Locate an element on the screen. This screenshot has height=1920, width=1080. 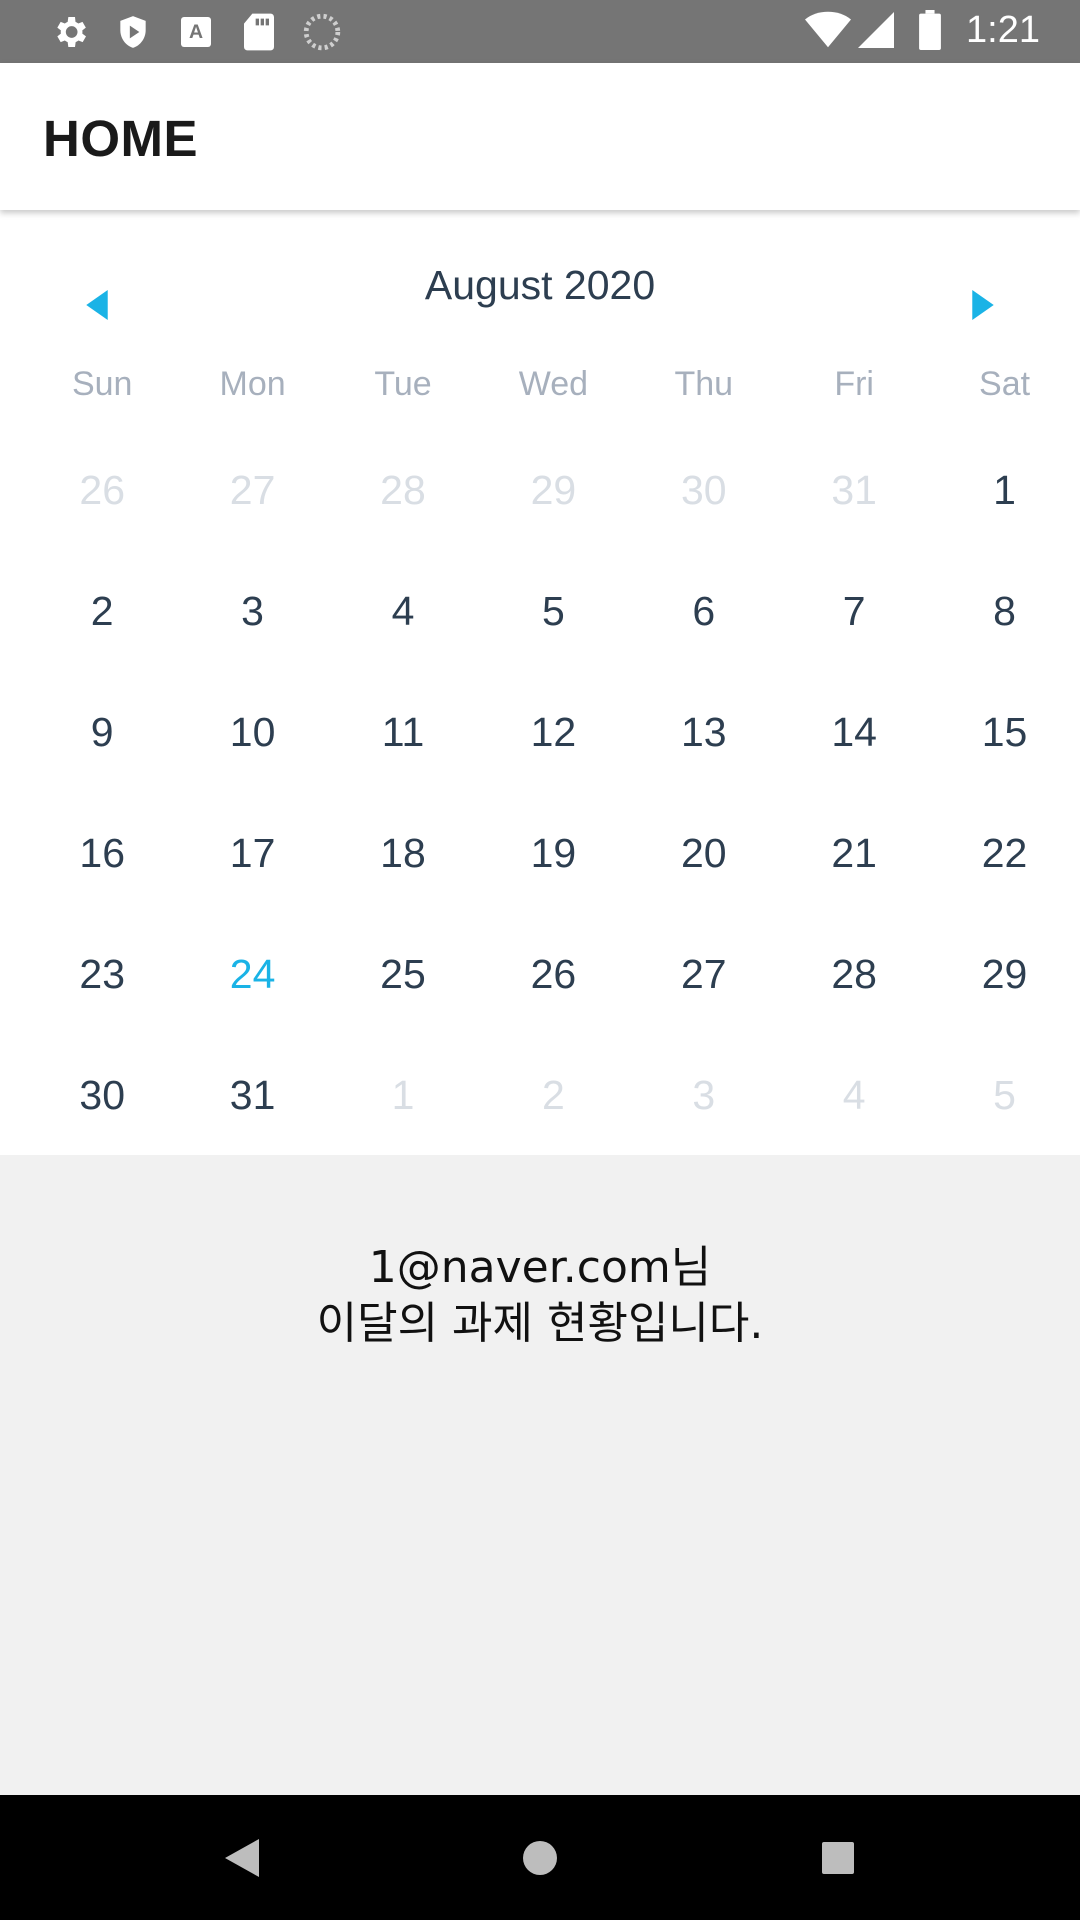
calendar-day: 15 is located at coordinates (1004, 732).